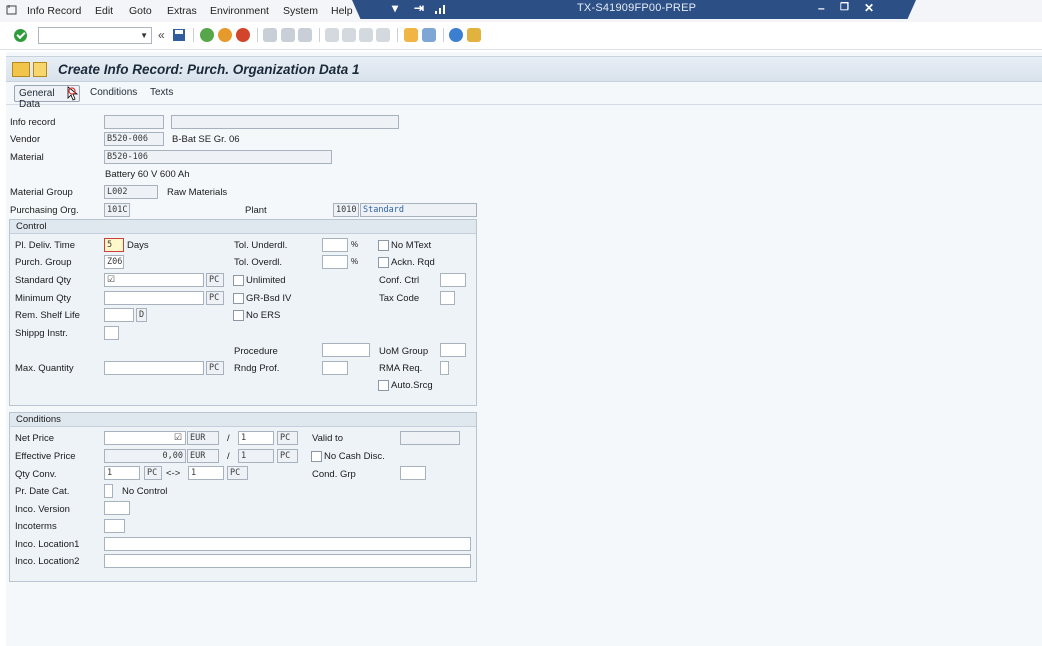 Image resolution: width=1042 pixels, height=646 pixels. What do you see at coordinates (287, 456) in the screenshot?
I see `effective-price-unit: PC` at bounding box center [287, 456].